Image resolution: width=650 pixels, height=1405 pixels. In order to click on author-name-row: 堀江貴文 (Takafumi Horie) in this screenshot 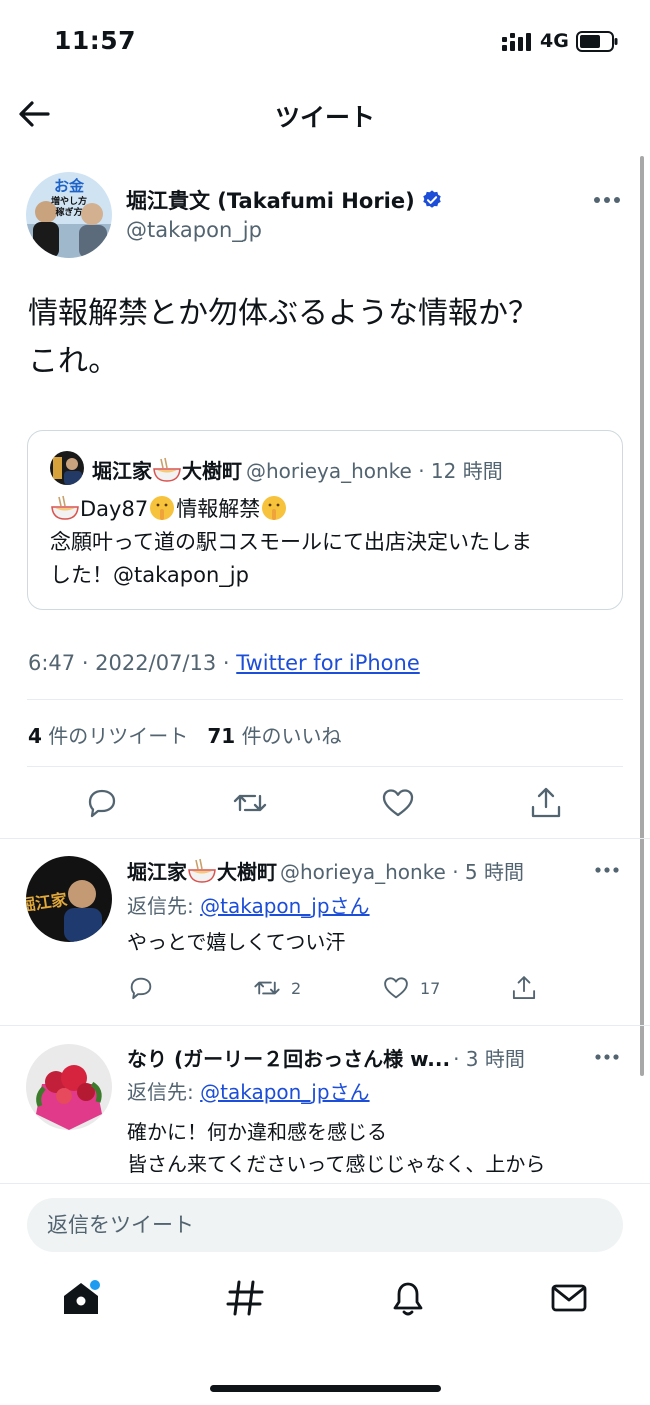, I will do `click(284, 200)`.